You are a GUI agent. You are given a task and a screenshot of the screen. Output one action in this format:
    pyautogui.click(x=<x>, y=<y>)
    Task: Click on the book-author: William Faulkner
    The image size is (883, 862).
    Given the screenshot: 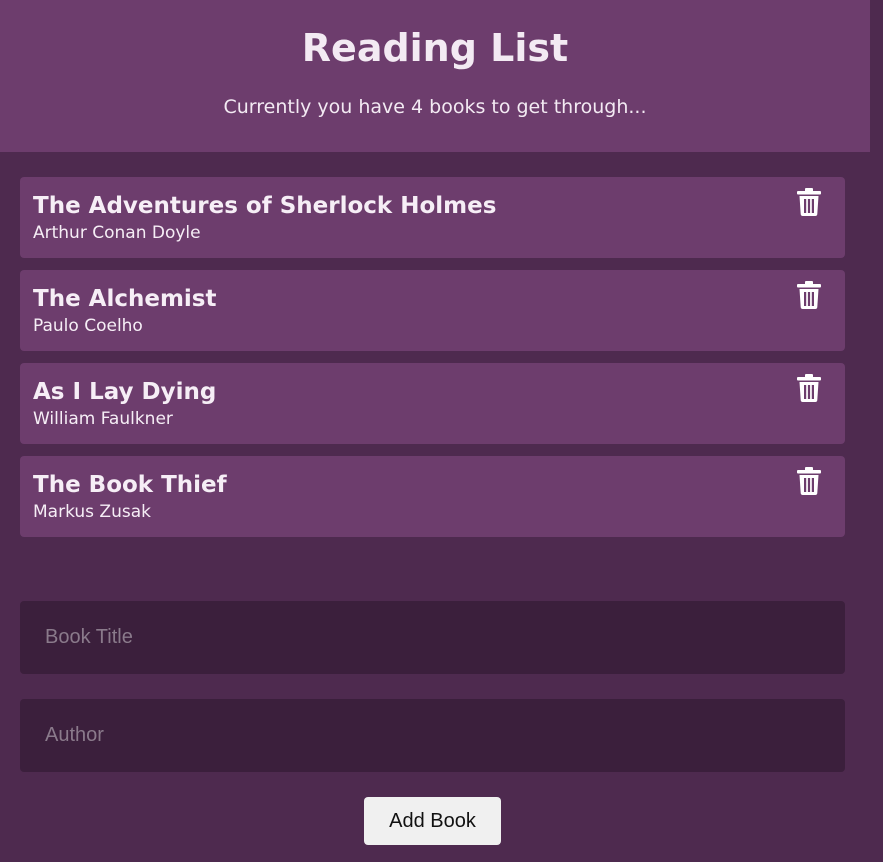 What is the action you would take?
    pyautogui.click(x=103, y=419)
    